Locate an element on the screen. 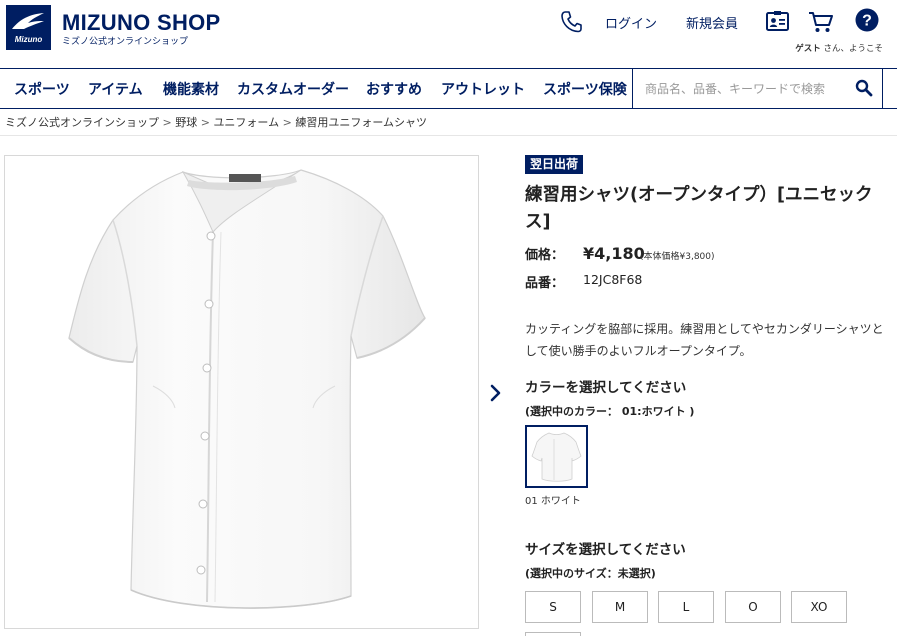  size-button-m: M is located at coordinates (620, 607).